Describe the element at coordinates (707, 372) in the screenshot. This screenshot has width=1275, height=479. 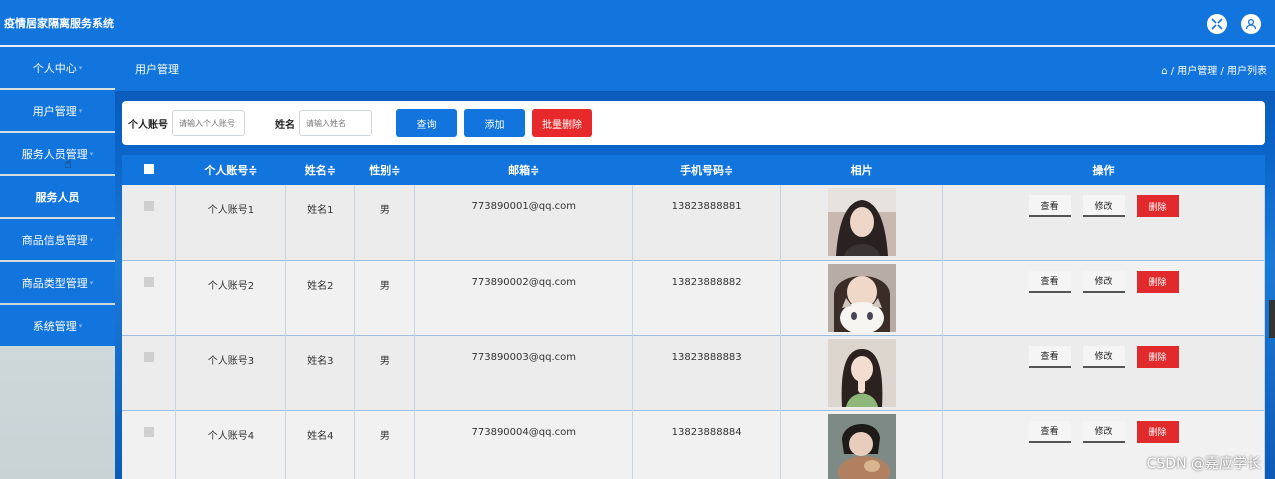
I see `cell-phone: 13823888883` at that location.